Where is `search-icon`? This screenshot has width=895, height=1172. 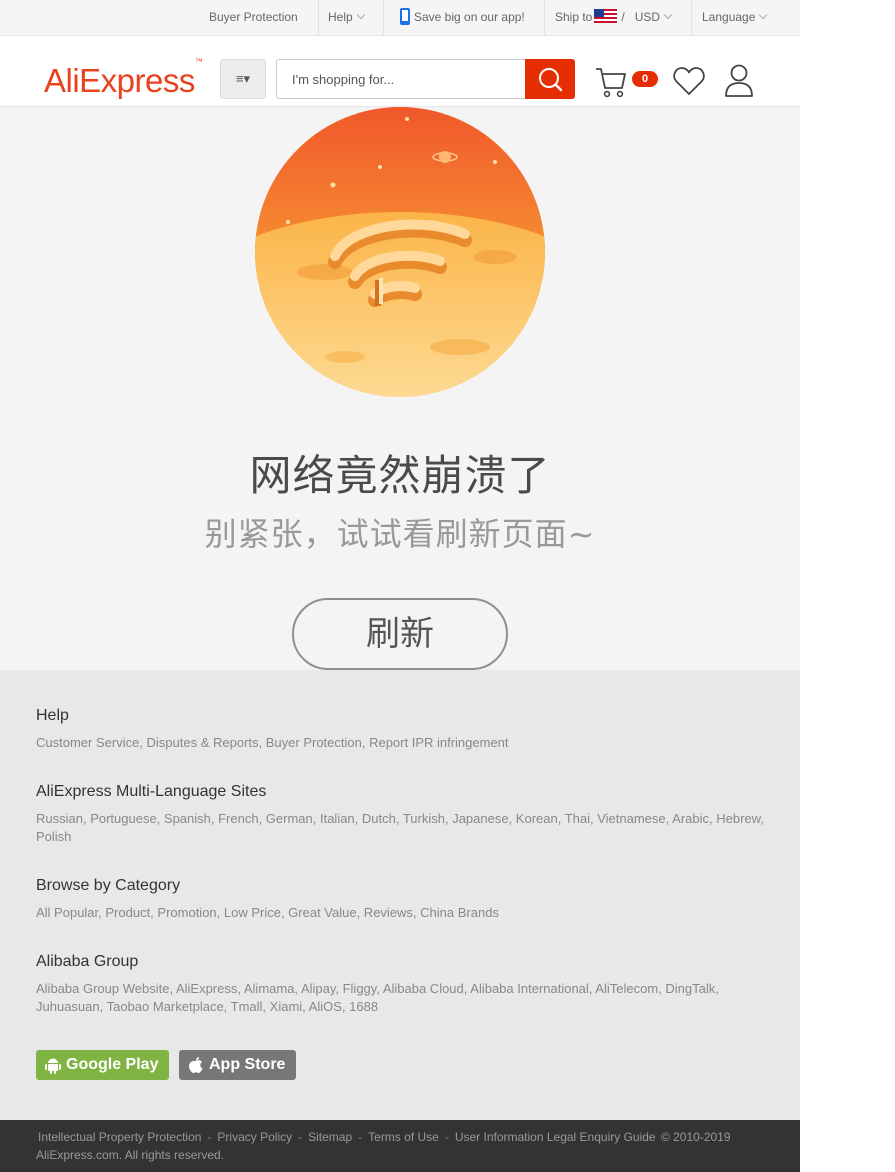 search-icon is located at coordinates (551, 80).